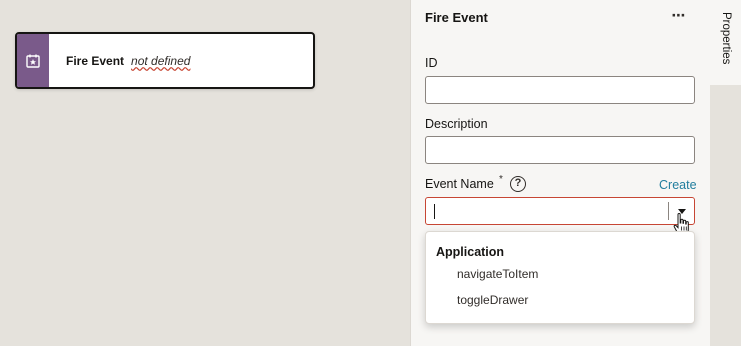  I want to click on tab-properties: Properties, so click(725, 42).